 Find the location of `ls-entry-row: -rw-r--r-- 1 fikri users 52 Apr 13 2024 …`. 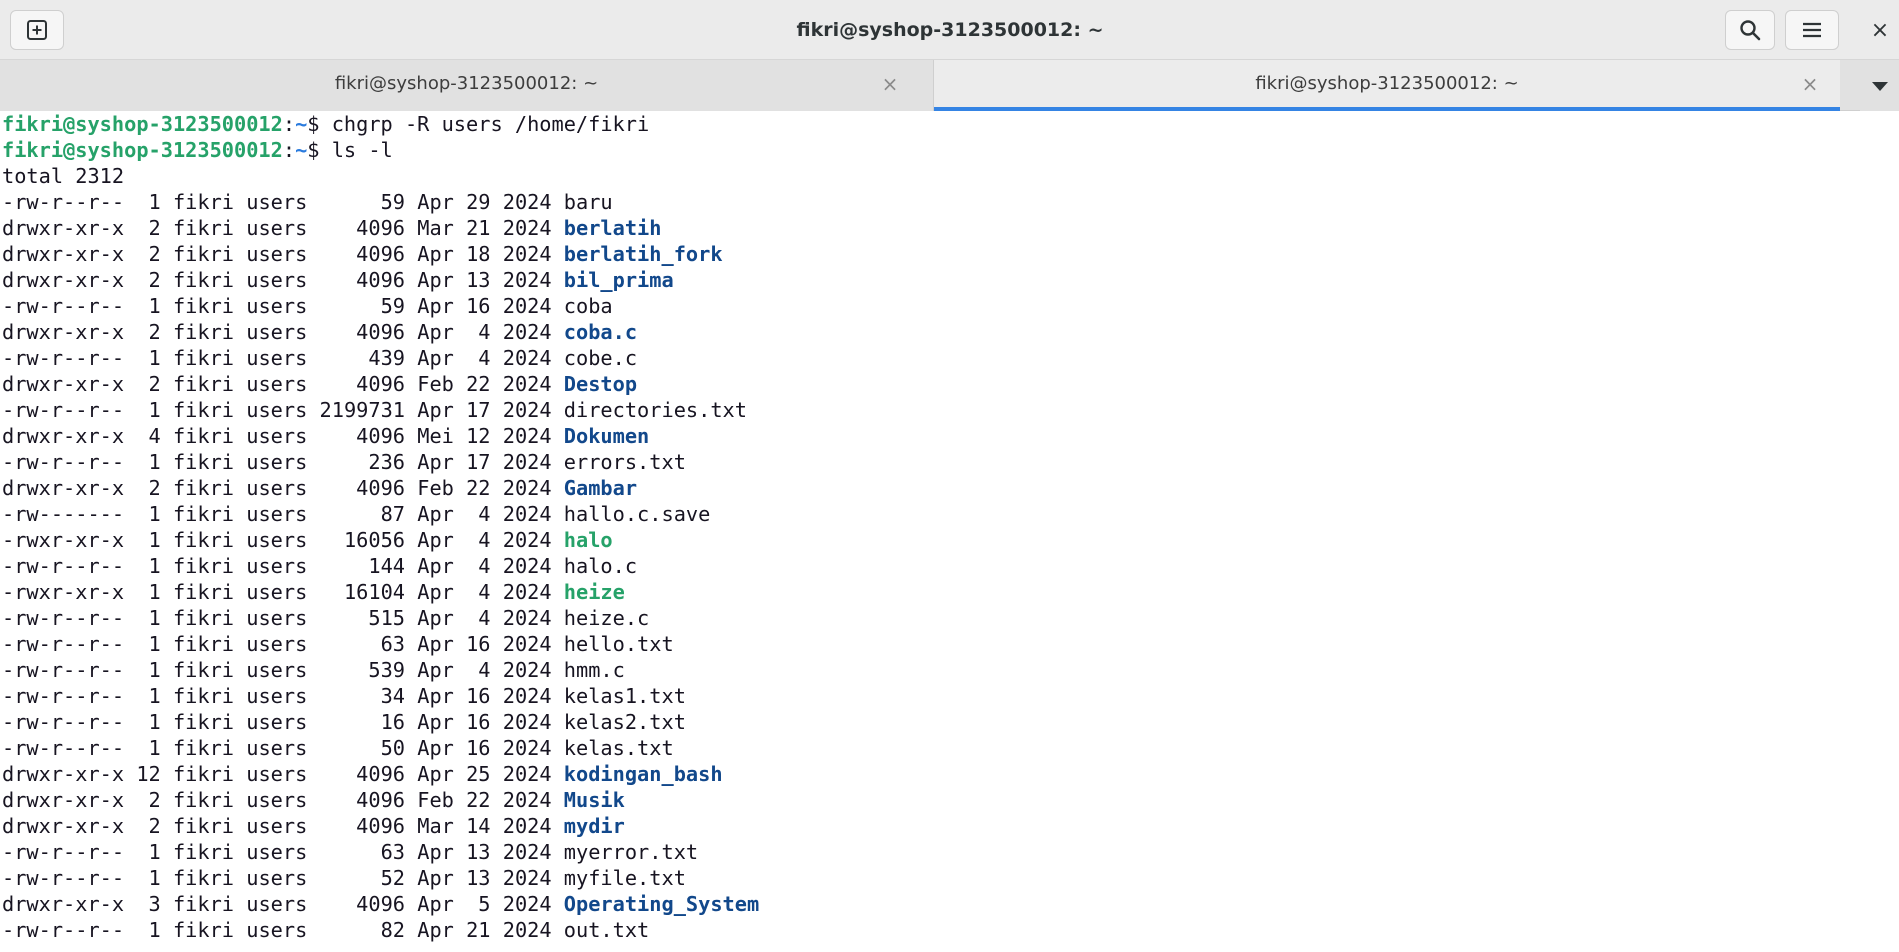

ls-entry-row: -rw-r--r-- 1 fikri users 52 Apr 13 2024 … is located at coordinates (344, 878).